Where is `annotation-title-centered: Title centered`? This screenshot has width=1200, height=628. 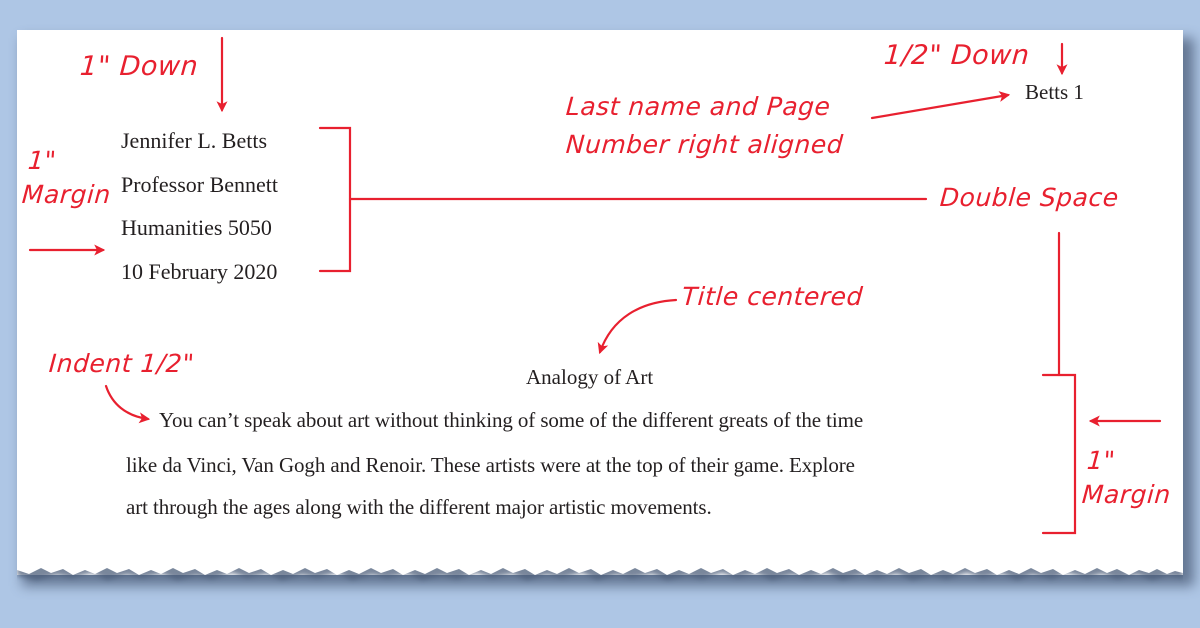 annotation-title-centered: Title centered is located at coordinates (772, 296).